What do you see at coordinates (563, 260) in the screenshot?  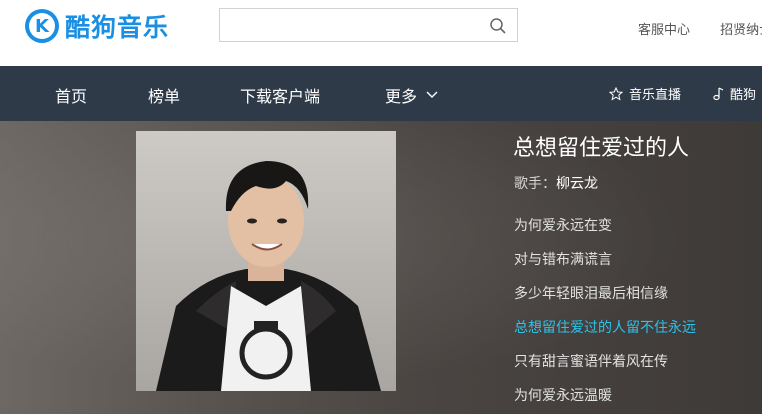 I see `lyric-line: 对与错布满谎言` at bounding box center [563, 260].